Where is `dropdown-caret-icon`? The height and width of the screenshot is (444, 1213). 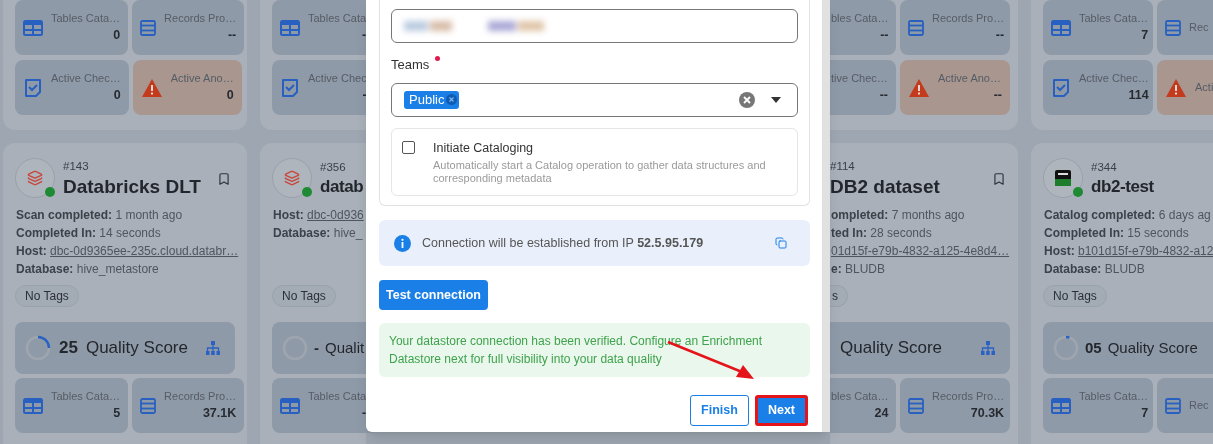 dropdown-caret-icon is located at coordinates (776, 99).